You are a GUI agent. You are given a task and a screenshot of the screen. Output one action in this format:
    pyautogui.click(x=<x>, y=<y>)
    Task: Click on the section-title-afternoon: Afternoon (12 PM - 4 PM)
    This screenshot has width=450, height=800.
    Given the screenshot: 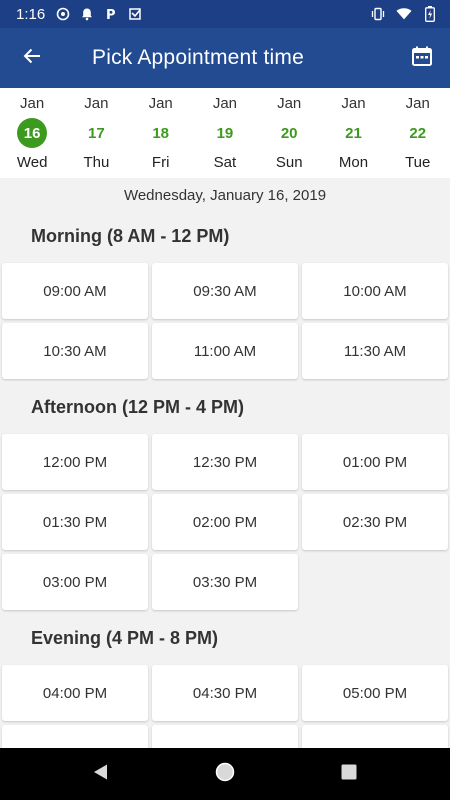 What is the action you would take?
    pyautogui.click(x=138, y=407)
    